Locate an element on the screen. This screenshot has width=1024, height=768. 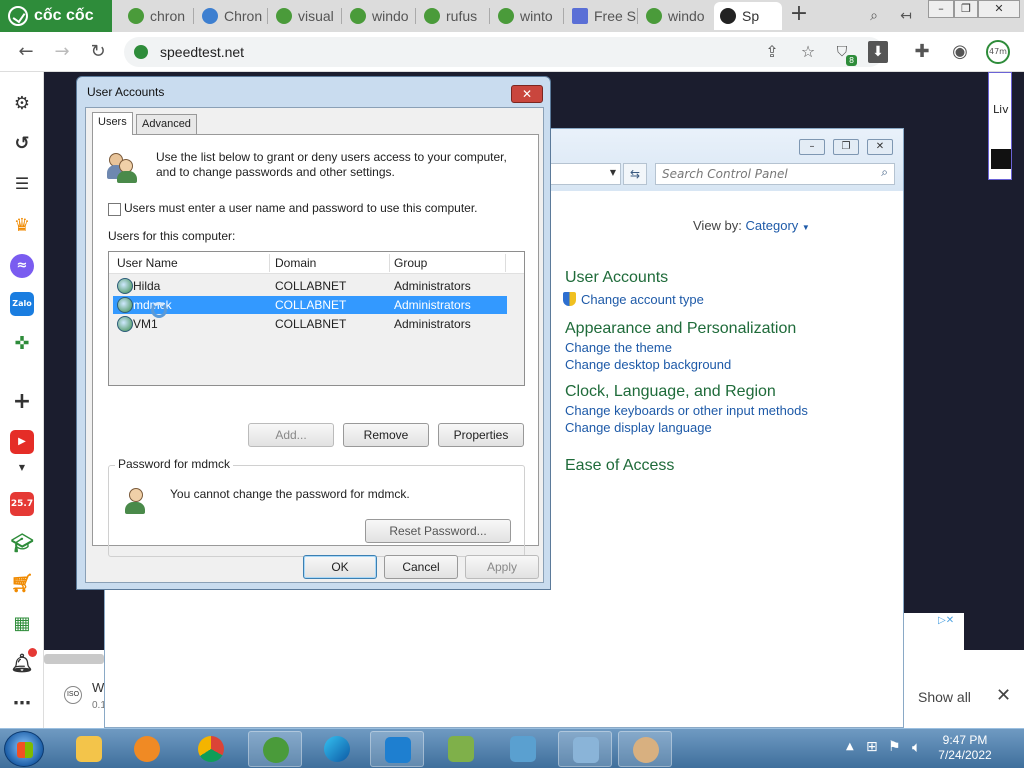
maximize-button: ❐ is located at coordinates (966, 9).